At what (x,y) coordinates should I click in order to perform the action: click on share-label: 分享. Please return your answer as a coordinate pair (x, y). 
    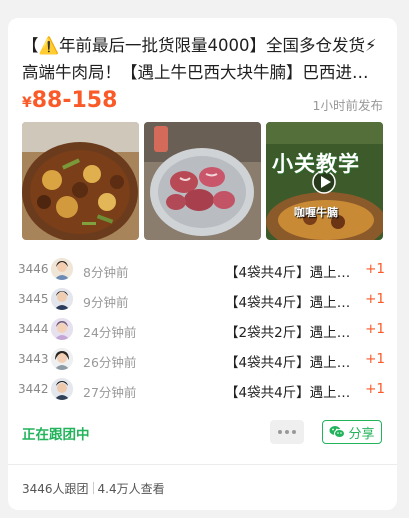
    Looking at the image, I should click on (361, 434).